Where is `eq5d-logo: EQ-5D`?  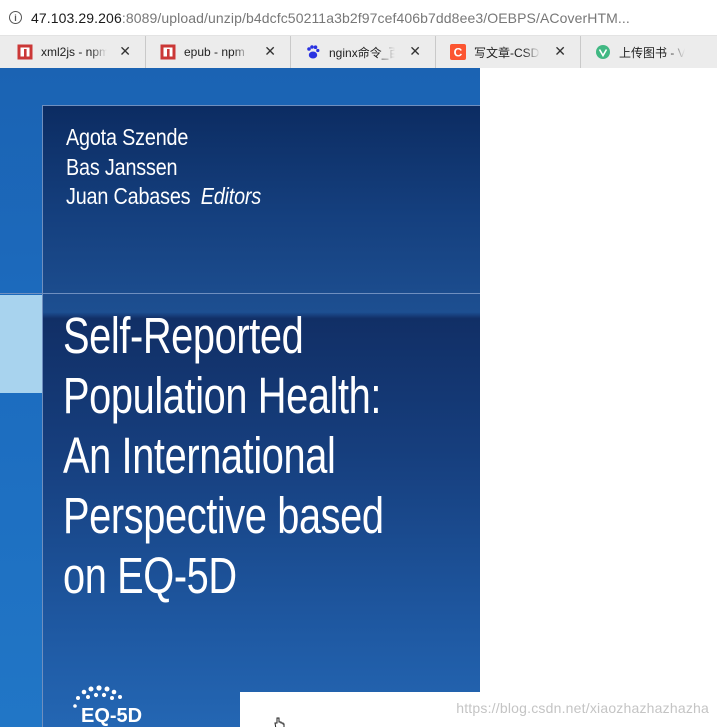 eq5d-logo: EQ-5D is located at coordinates (107, 706).